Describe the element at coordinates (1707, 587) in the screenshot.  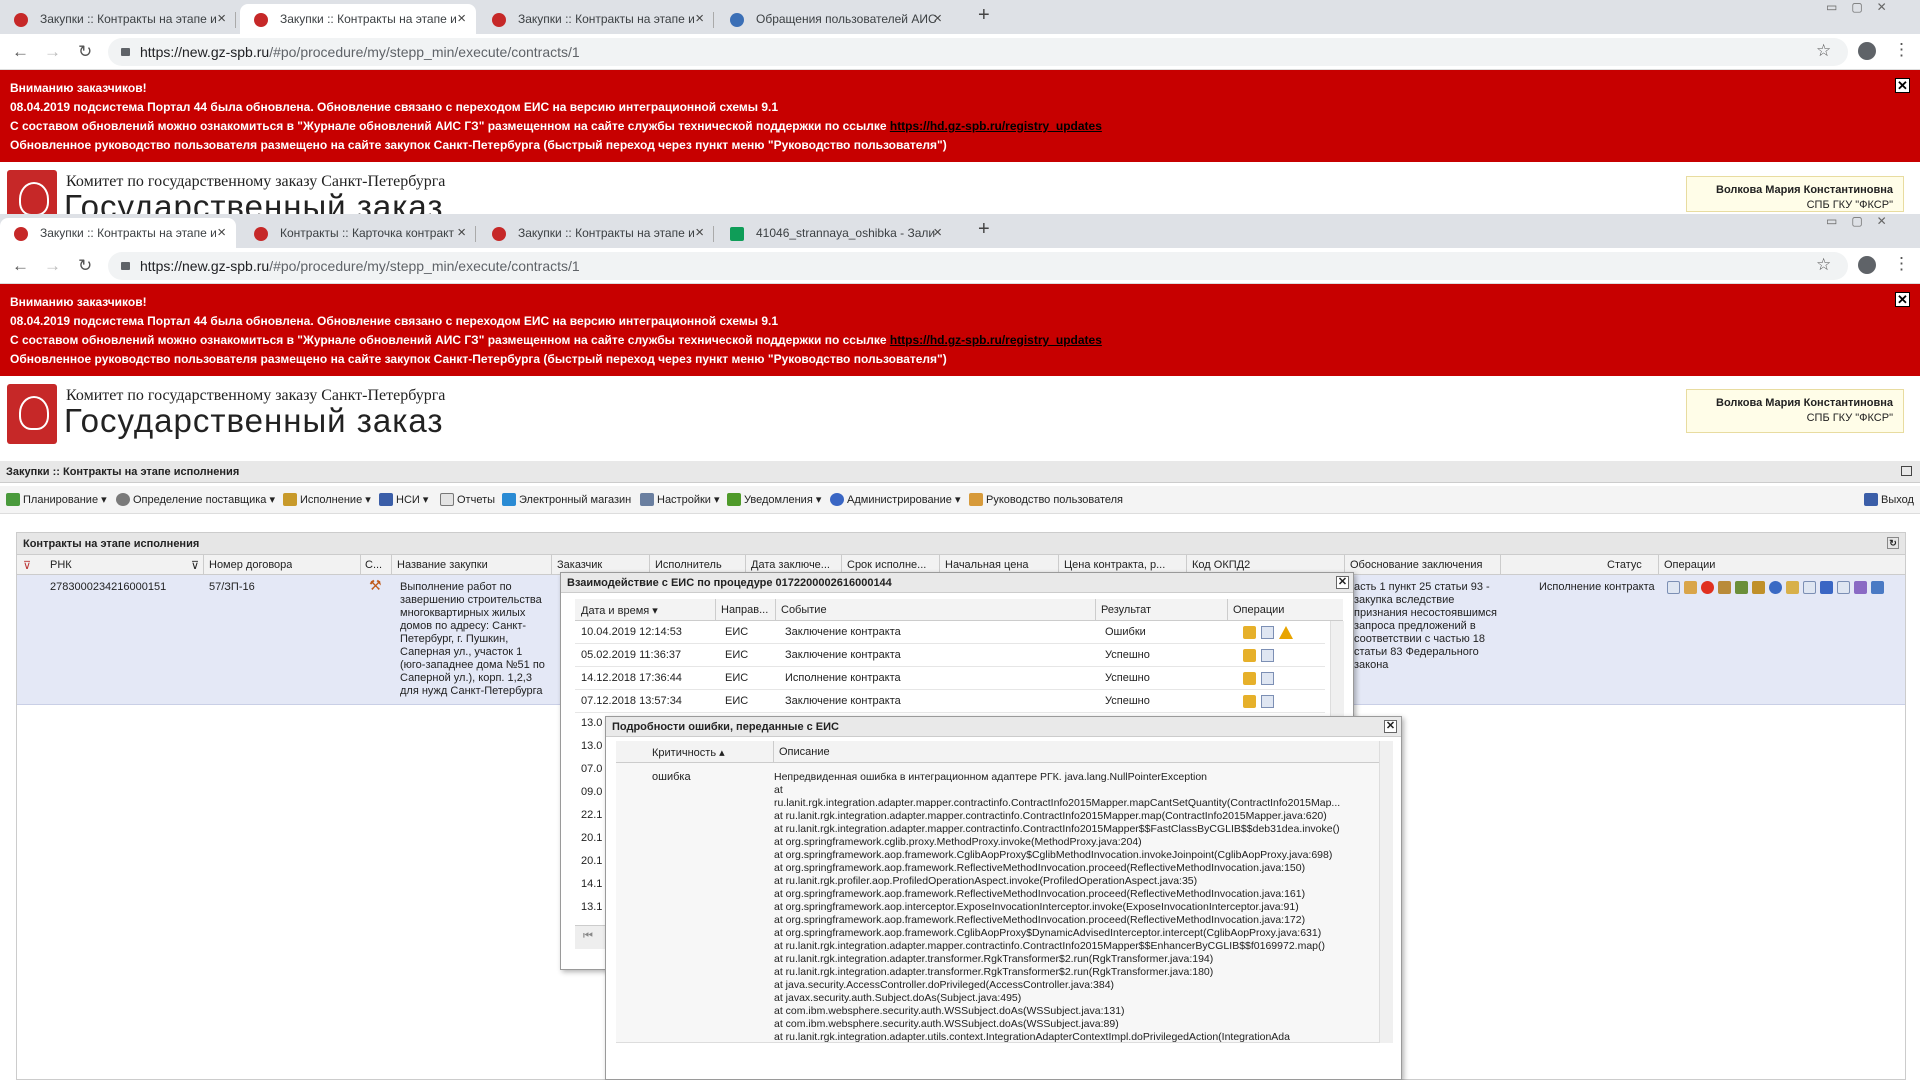
I see `stop-icon` at that location.